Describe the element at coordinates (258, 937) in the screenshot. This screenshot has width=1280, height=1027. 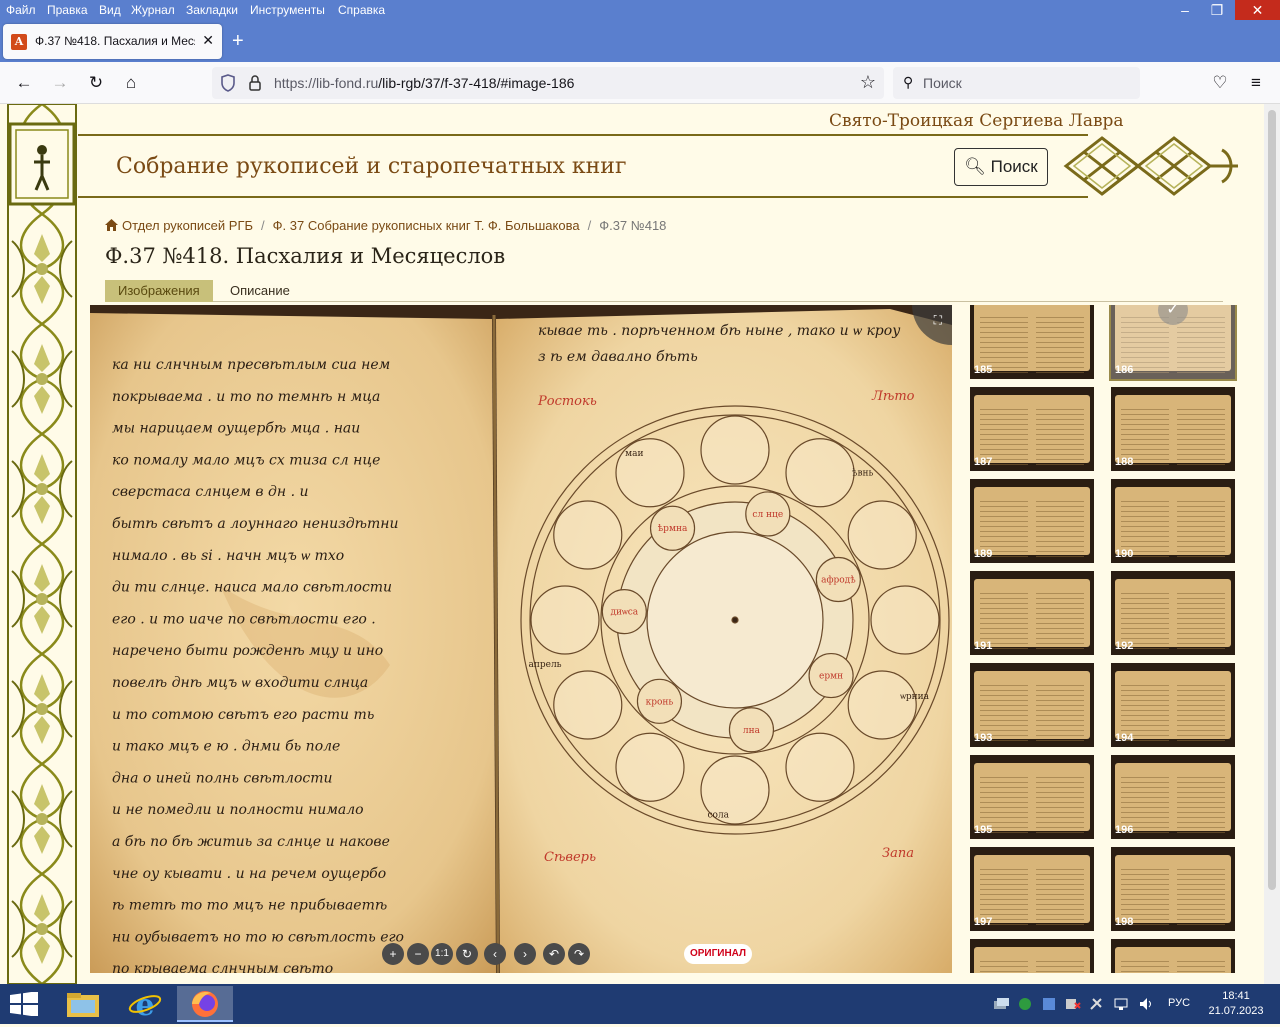
I see `manuscript-line: ни оубываетъ но то ю свѣтлость его` at that location.